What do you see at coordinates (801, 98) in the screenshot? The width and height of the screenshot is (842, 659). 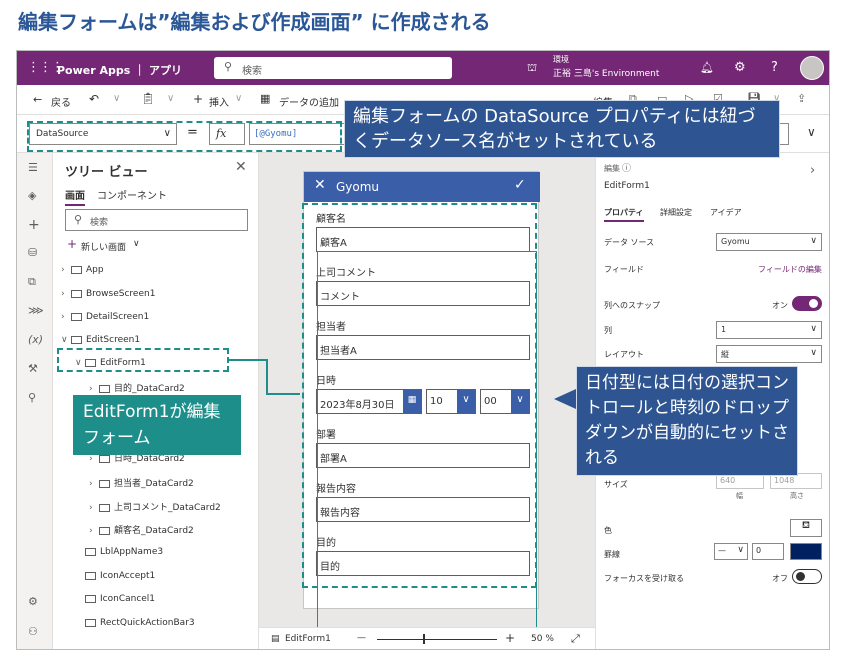 I see `publish-icon: ⇪` at bounding box center [801, 98].